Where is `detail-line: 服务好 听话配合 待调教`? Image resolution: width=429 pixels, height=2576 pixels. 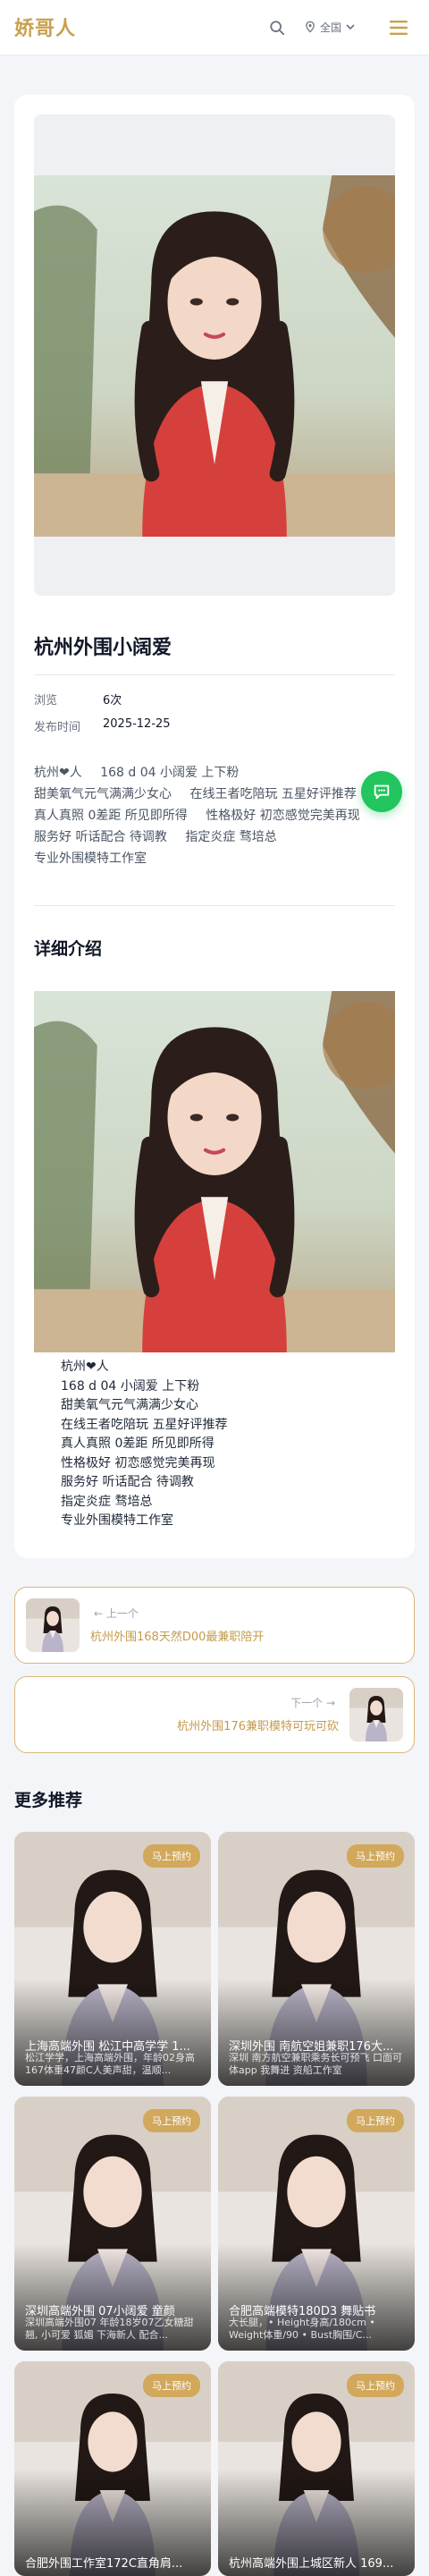 detail-line: 服务好 听话配合 待调教 is located at coordinates (128, 1482).